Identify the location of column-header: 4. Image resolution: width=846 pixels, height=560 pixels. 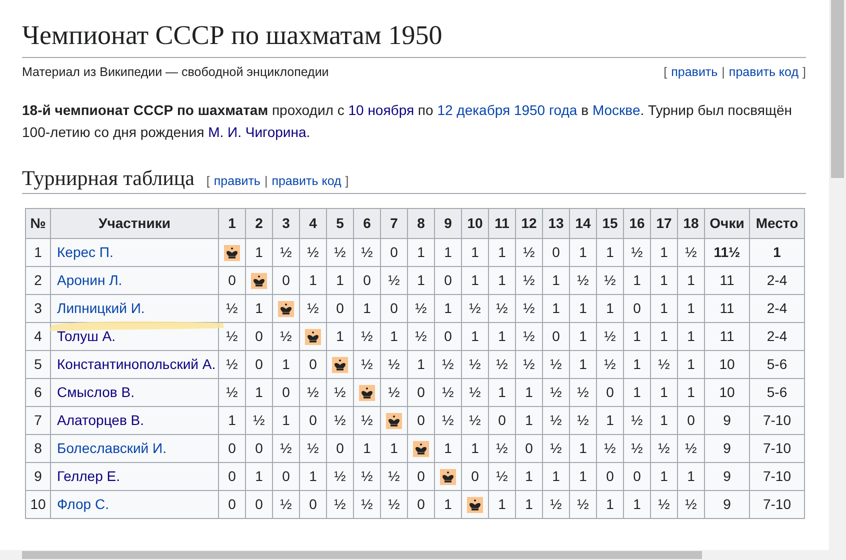
(313, 223).